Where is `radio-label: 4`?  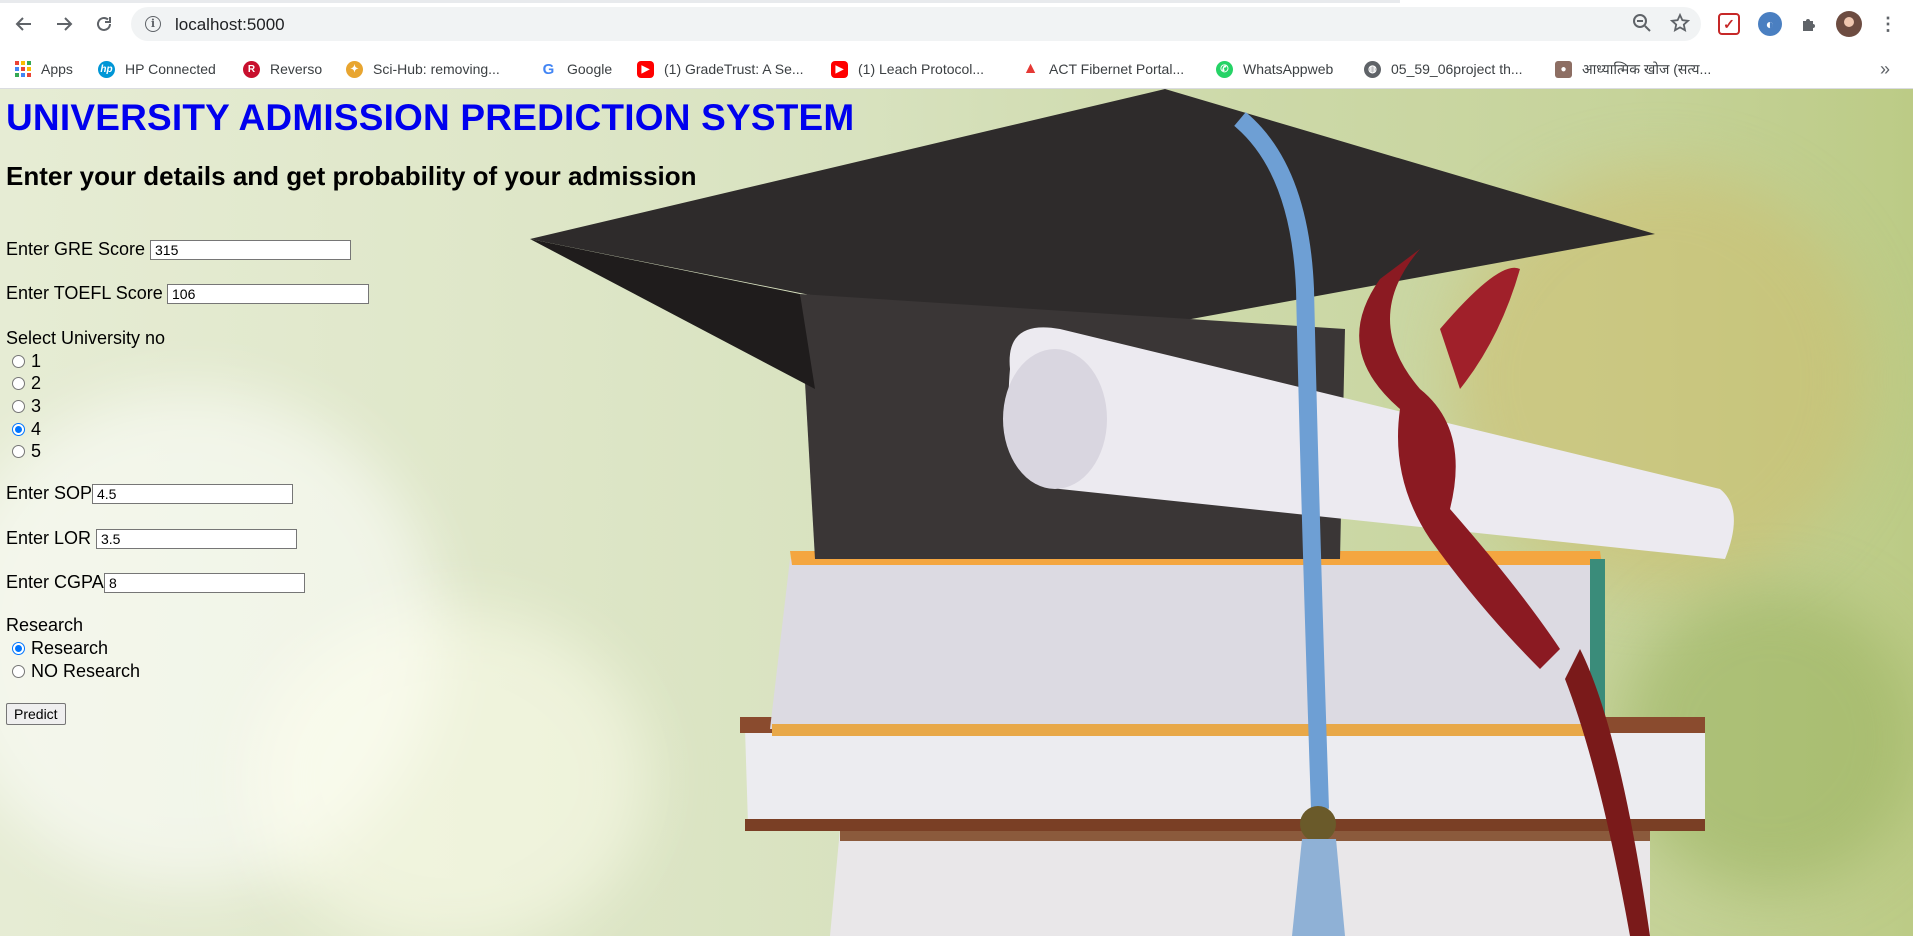
radio-label: 4 is located at coordinates (36, 429).